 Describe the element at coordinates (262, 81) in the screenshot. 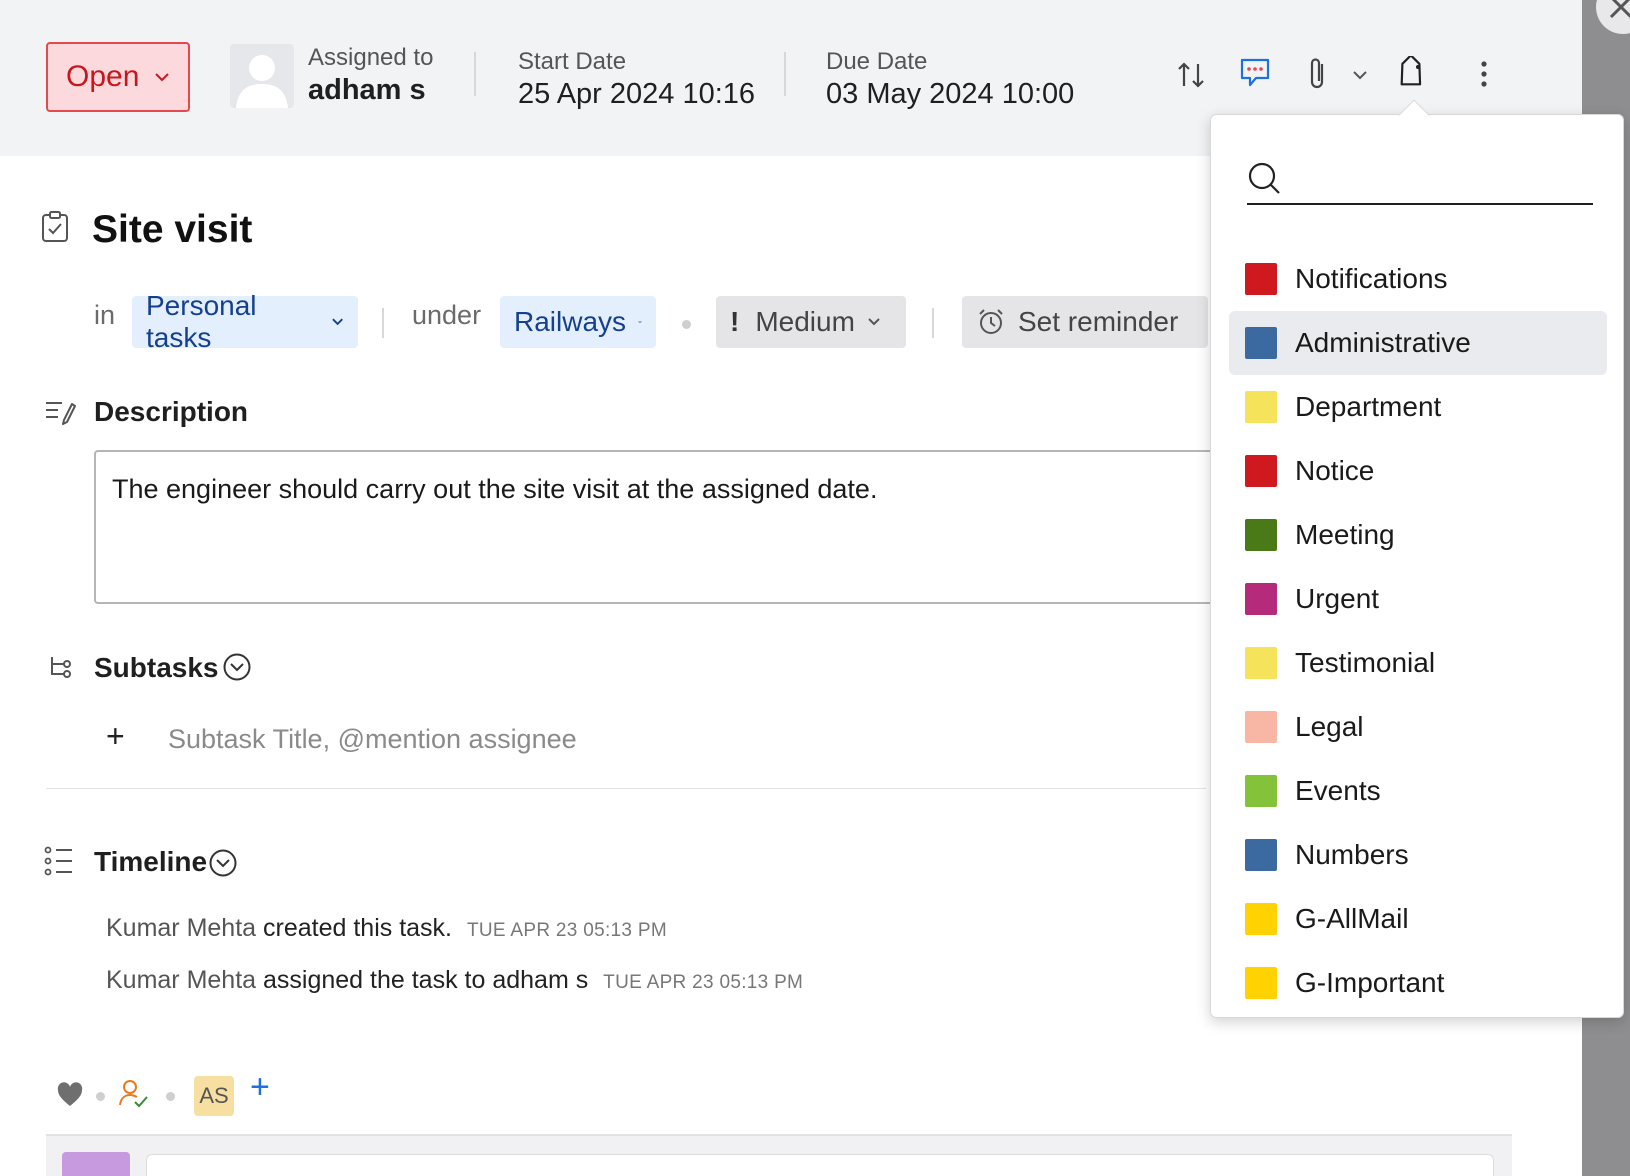

I see `user-silhouette-icon` at that location.